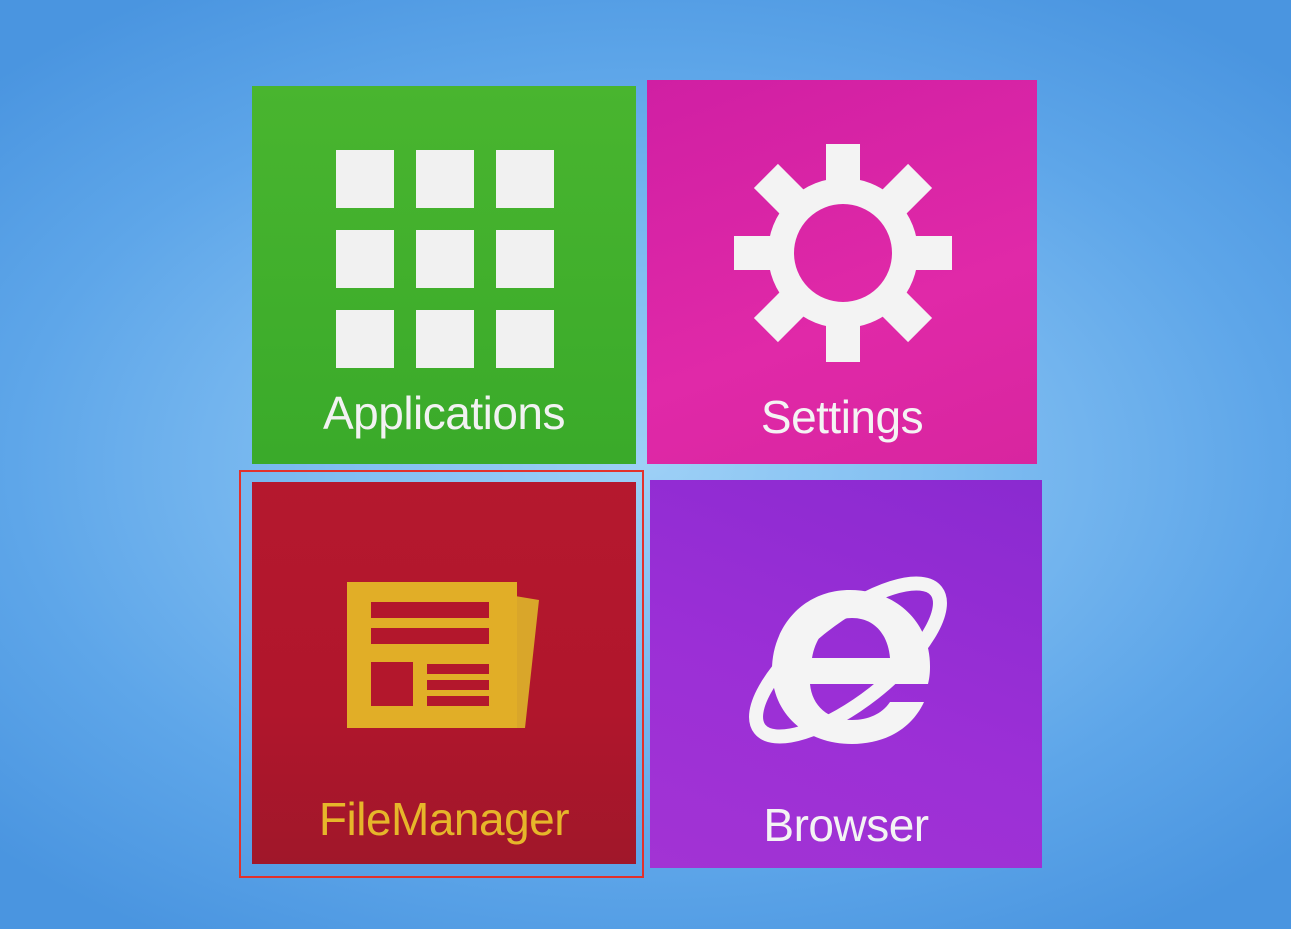 The image size is (1291, 929). Describe the element at coordinates (842, 417) in the screenshot. I see `tile-settings-label: Settings` at that location.